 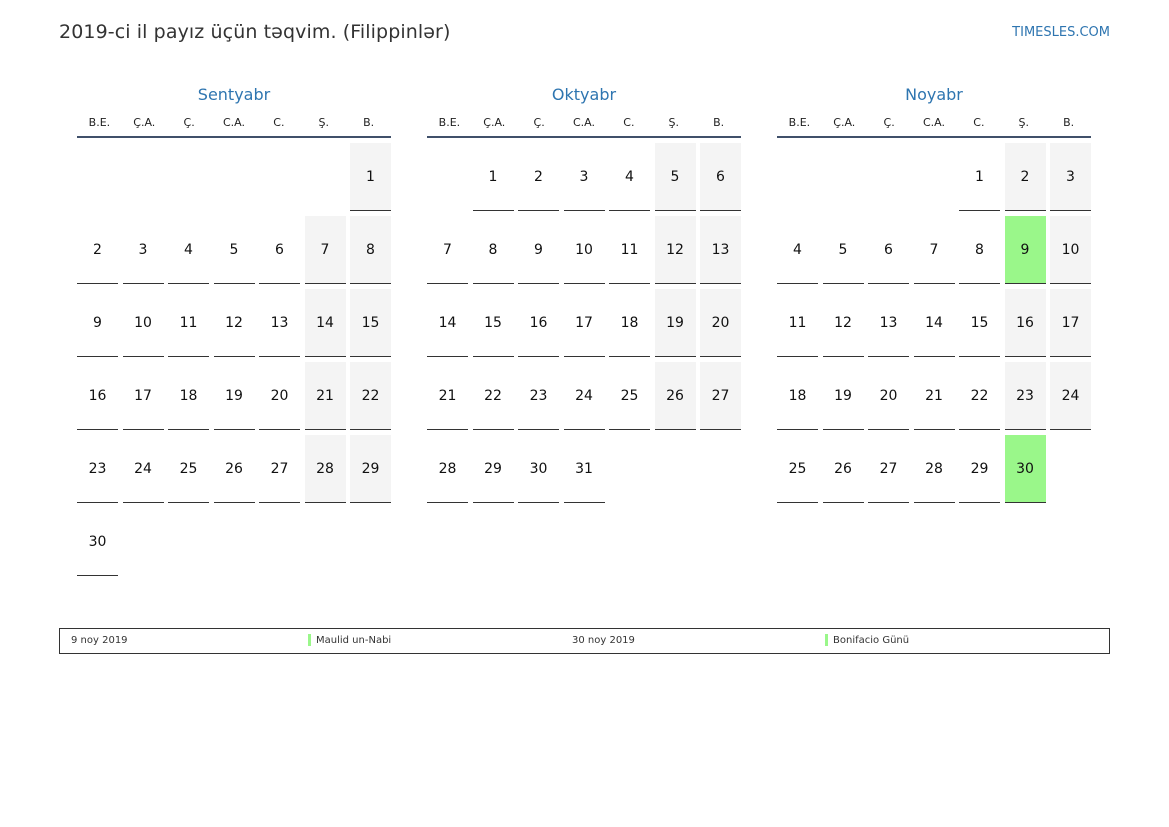 What do you see at coordinates (234, 123) in the screenshot?
I see `weekday-header: B.E. Ç.A. Ç. C.A. C. Ş. B.` at bounding box center [234, 123].